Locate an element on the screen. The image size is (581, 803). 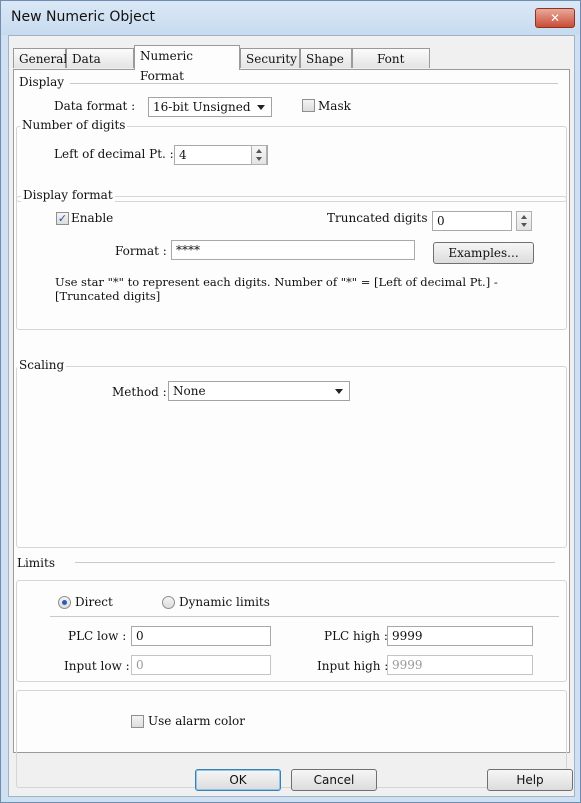
enable-label: Enable is located at coordinates (92, 218).